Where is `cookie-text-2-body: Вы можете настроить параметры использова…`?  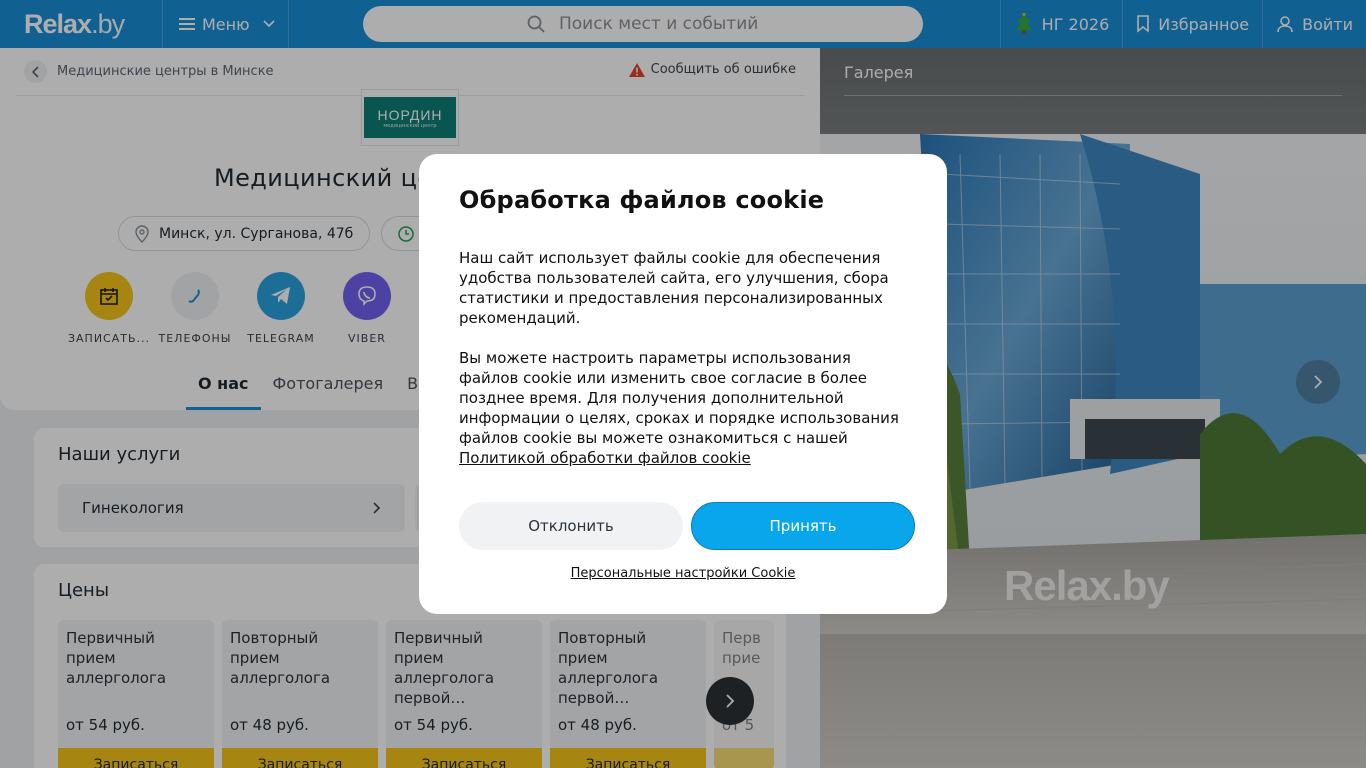
cookie-text-2-body: Вы можете настроить параметры использова… is located at coordinates (679, 398).